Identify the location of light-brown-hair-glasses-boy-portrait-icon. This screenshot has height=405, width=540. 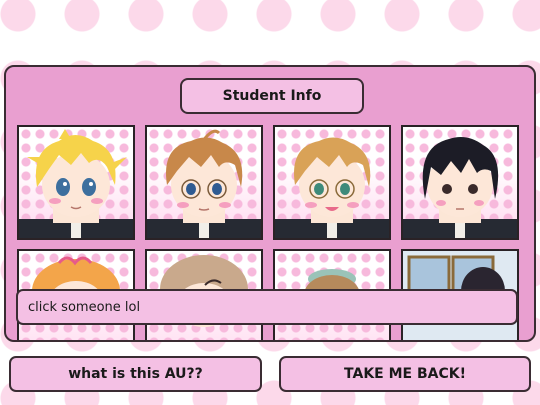
(332, 187).